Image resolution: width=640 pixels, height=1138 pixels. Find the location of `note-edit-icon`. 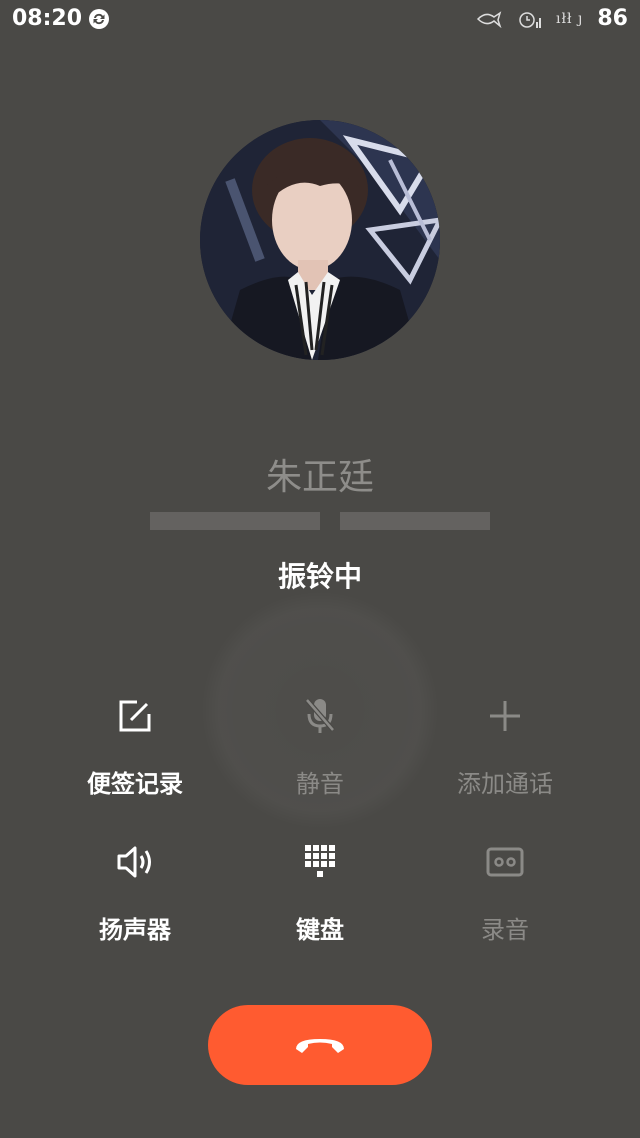

note-edit-icon is located at coordinates (135, 716).